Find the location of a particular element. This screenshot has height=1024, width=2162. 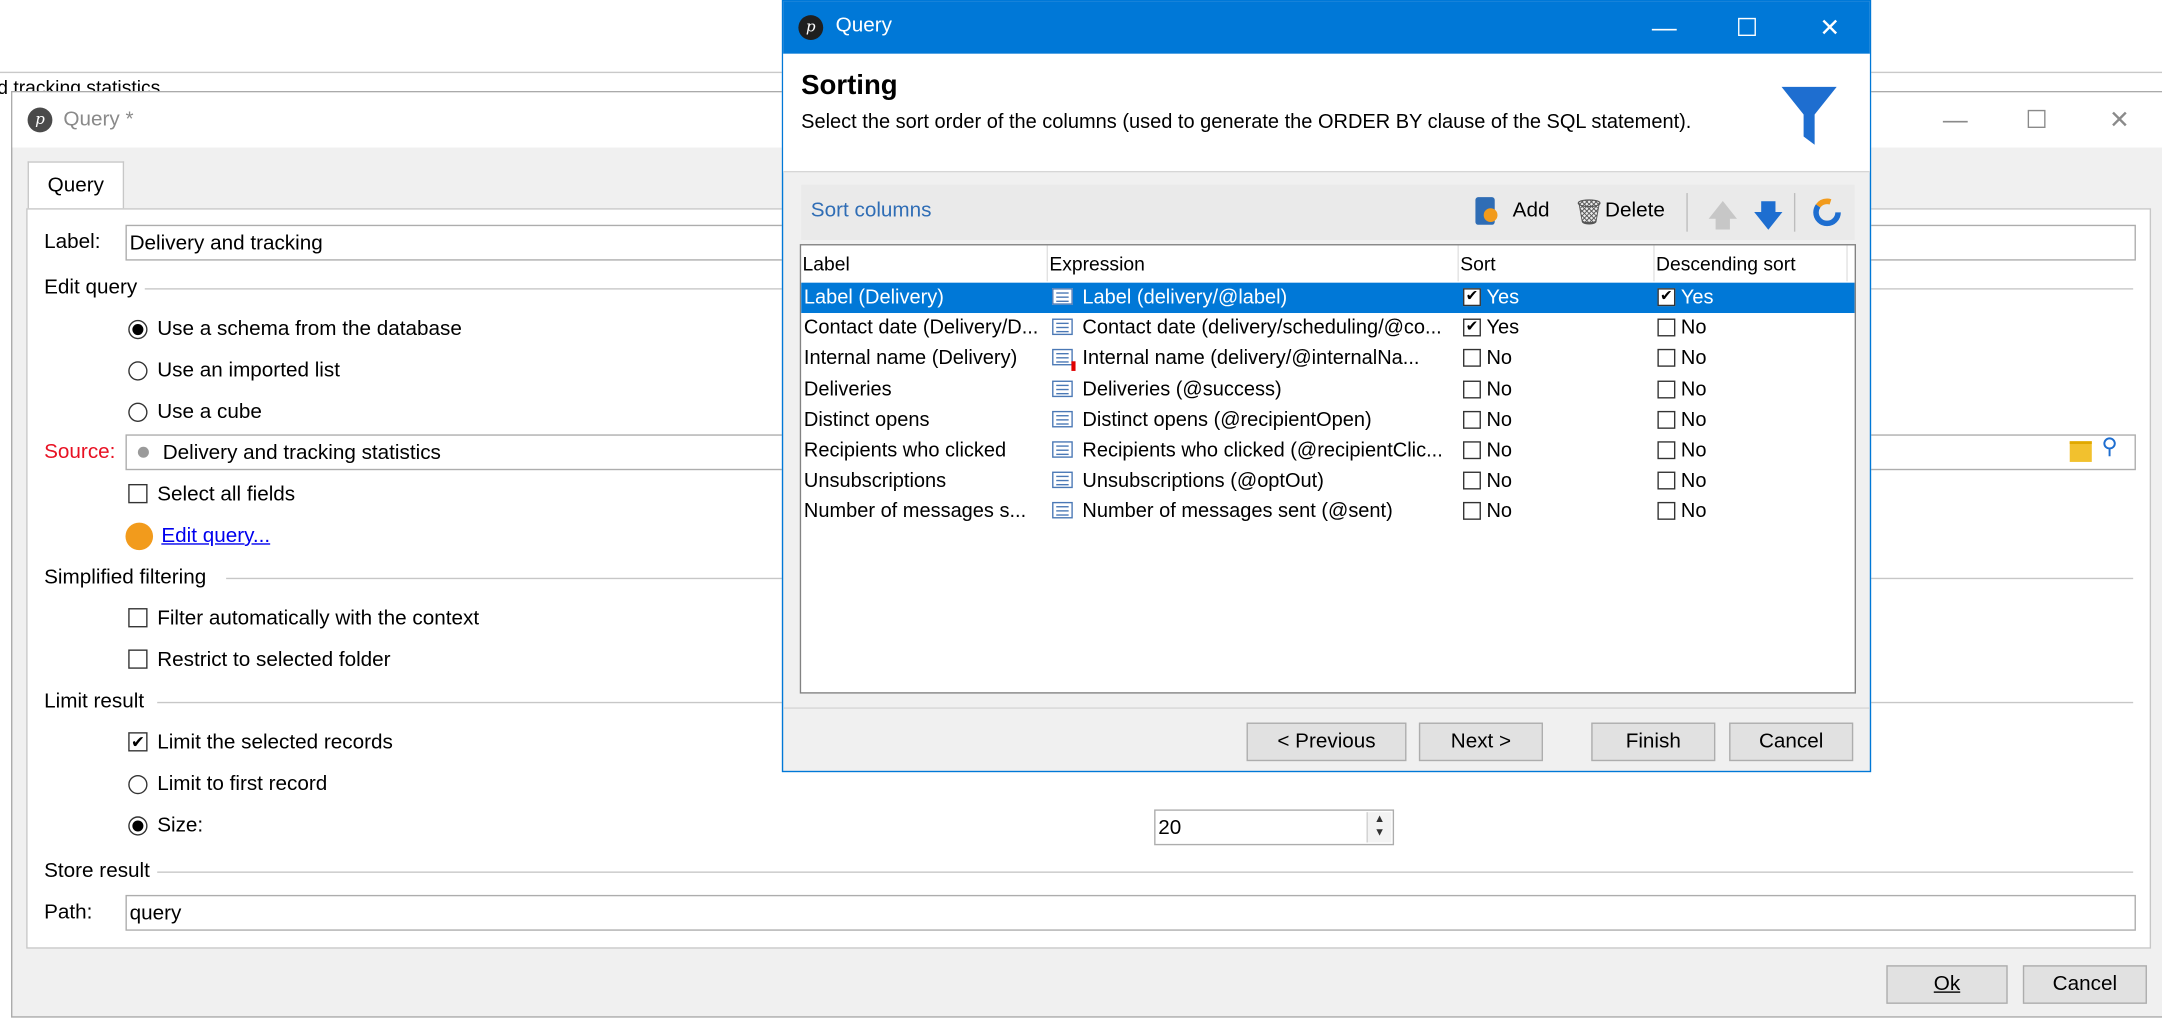

previous-button: < Previous is located at coordinates (1326, 742).